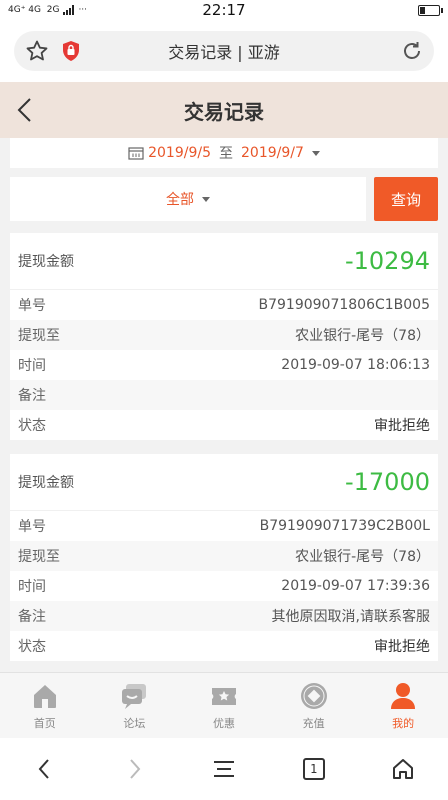 The width and height of the screenshot is (448, 800). What do you see at coordinates (313, 695) in the screenshot?
I see `deposit-icon` at bounding box center [313, 695].